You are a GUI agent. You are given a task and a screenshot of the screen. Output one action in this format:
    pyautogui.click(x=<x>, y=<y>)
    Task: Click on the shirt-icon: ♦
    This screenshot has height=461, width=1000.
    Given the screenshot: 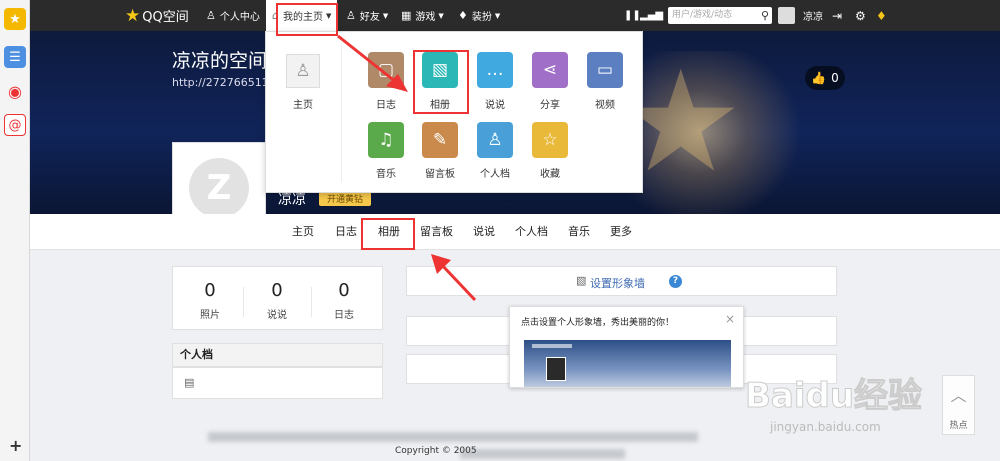 What is the action you would take?
    pyautogui.click(x=463, y=15)
    